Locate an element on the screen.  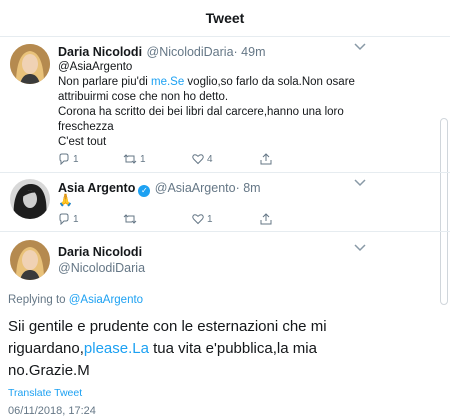
tweet-time: · 8m is located at coordinates (248, 188).